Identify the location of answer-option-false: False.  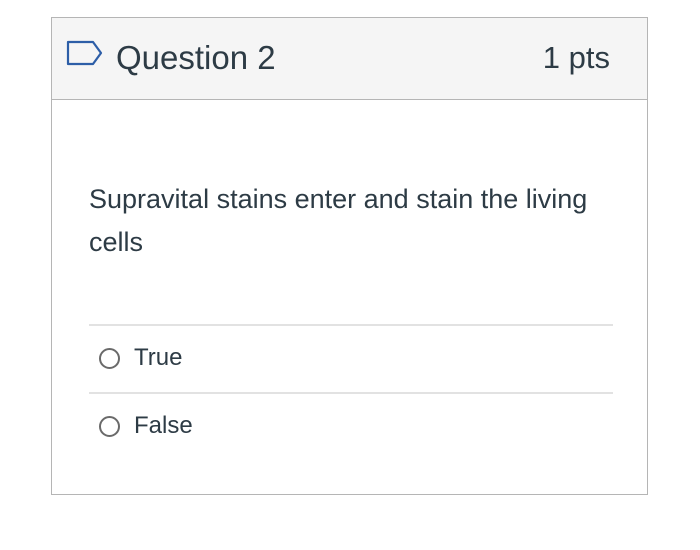
(351, 426).